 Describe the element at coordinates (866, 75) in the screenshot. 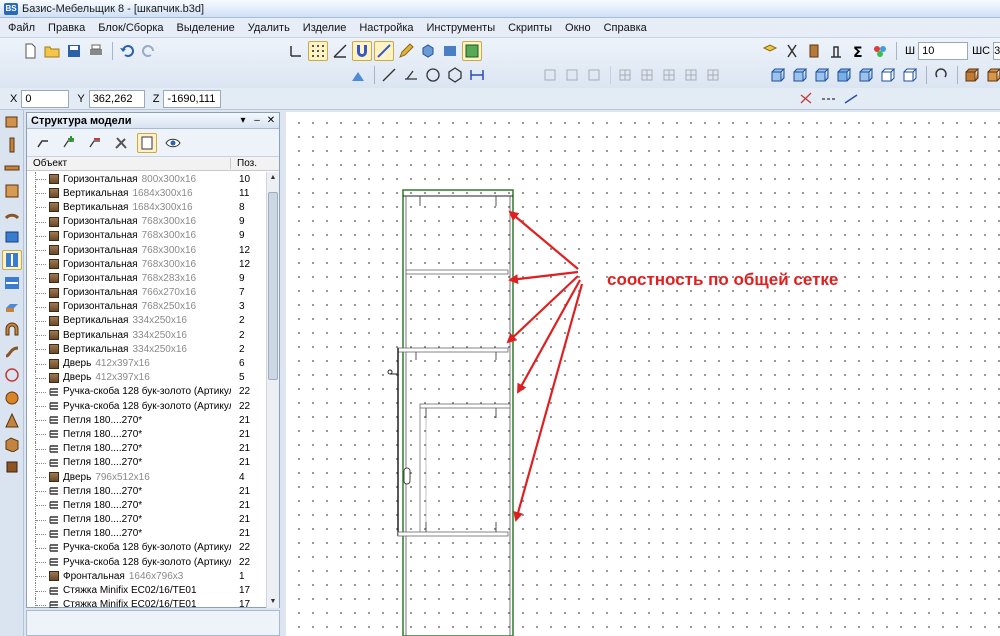

I see `view-top-button` at that location.